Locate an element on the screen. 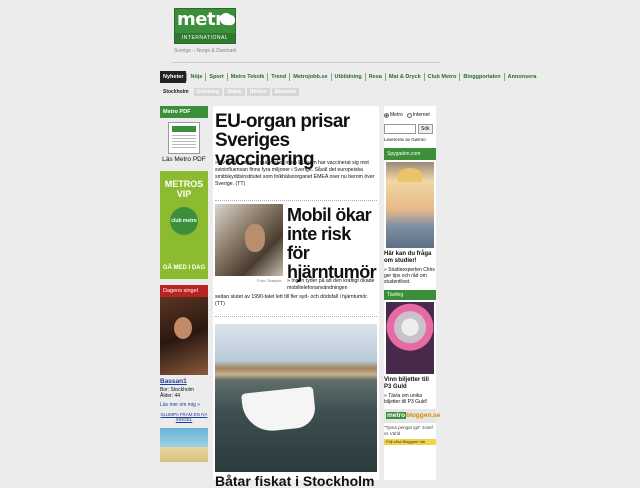  blog-follow-bar: Följ våra Bloggare här is located at coordinates (410, 442).